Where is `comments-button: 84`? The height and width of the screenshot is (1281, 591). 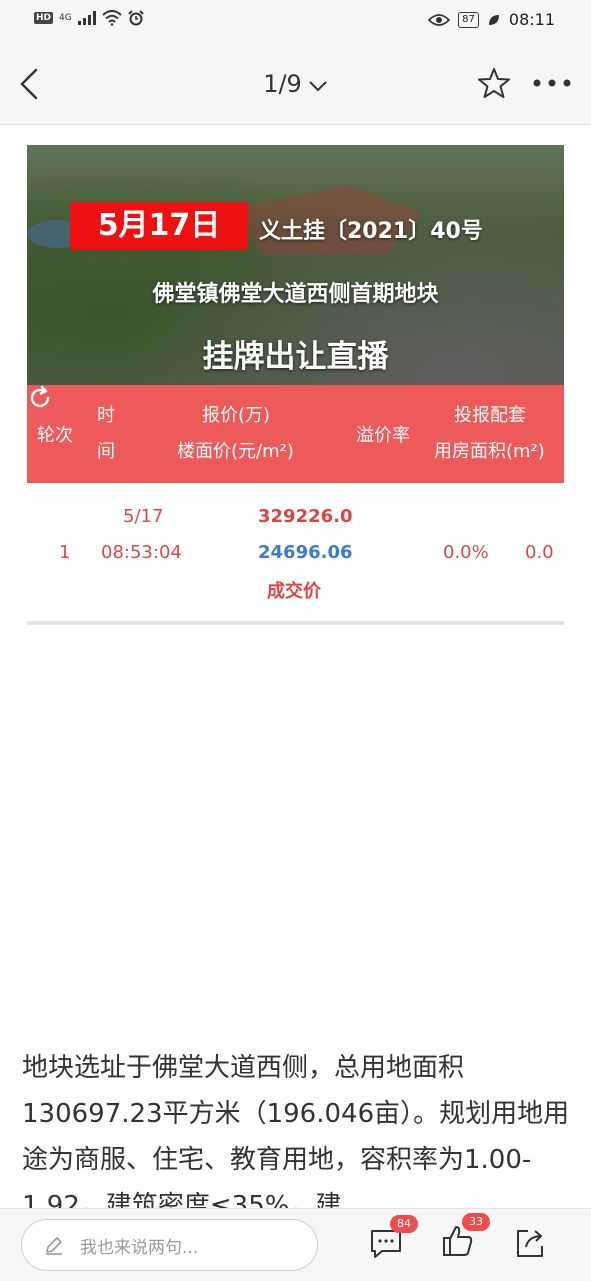 comments-button: 84 is located at coordinates (393, 1240).